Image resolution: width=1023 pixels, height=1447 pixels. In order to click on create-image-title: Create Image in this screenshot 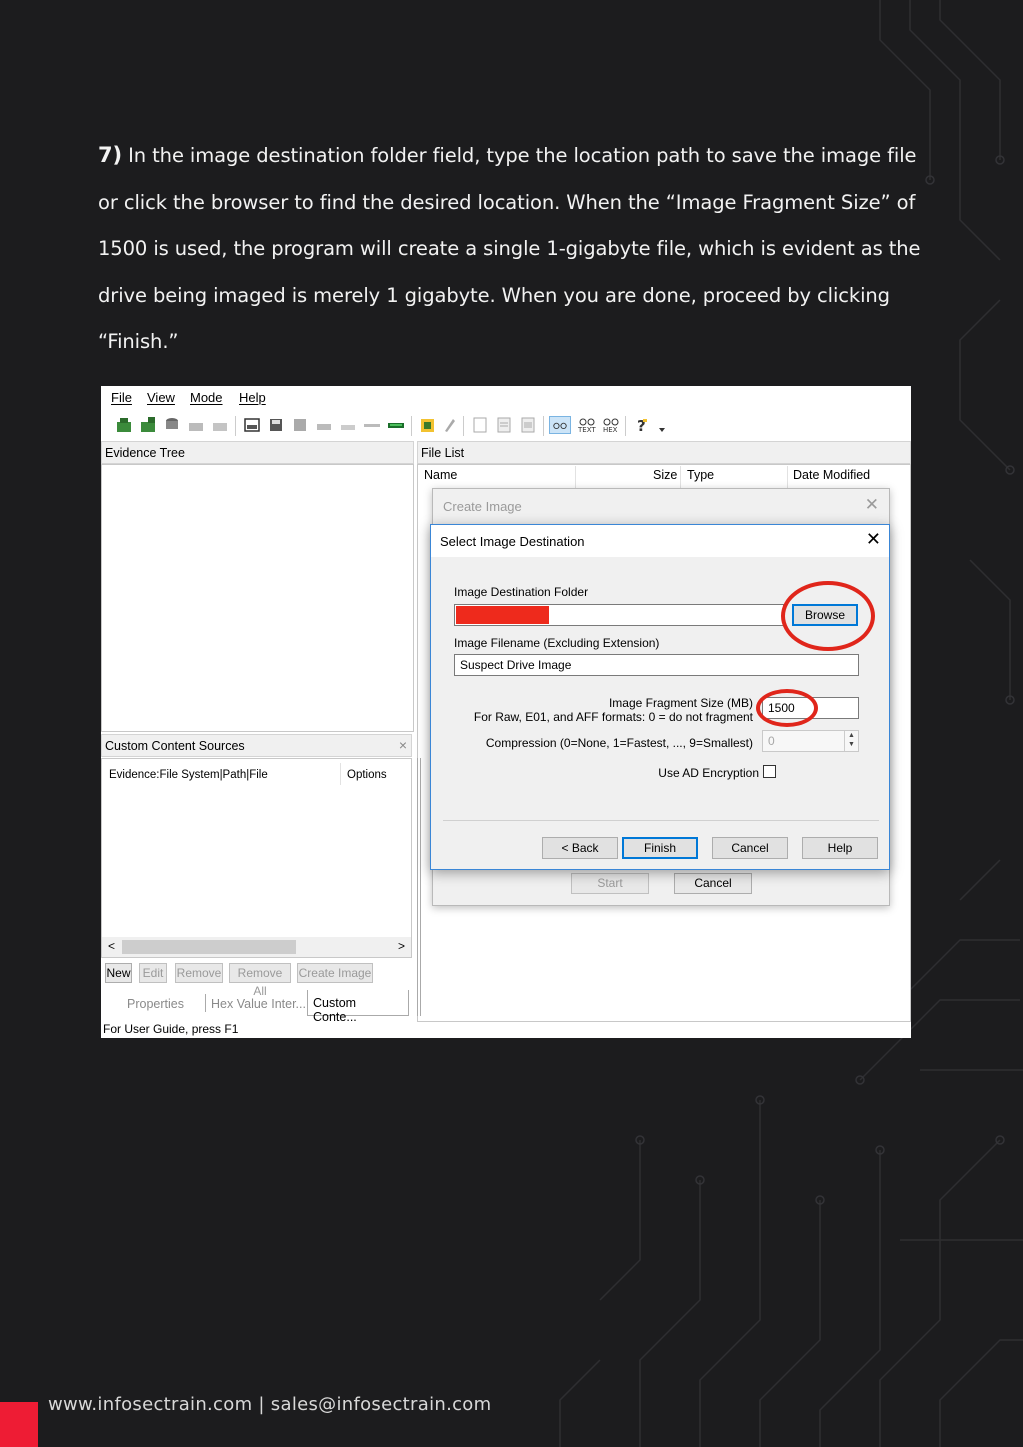, I will do `click(482, 506)`.